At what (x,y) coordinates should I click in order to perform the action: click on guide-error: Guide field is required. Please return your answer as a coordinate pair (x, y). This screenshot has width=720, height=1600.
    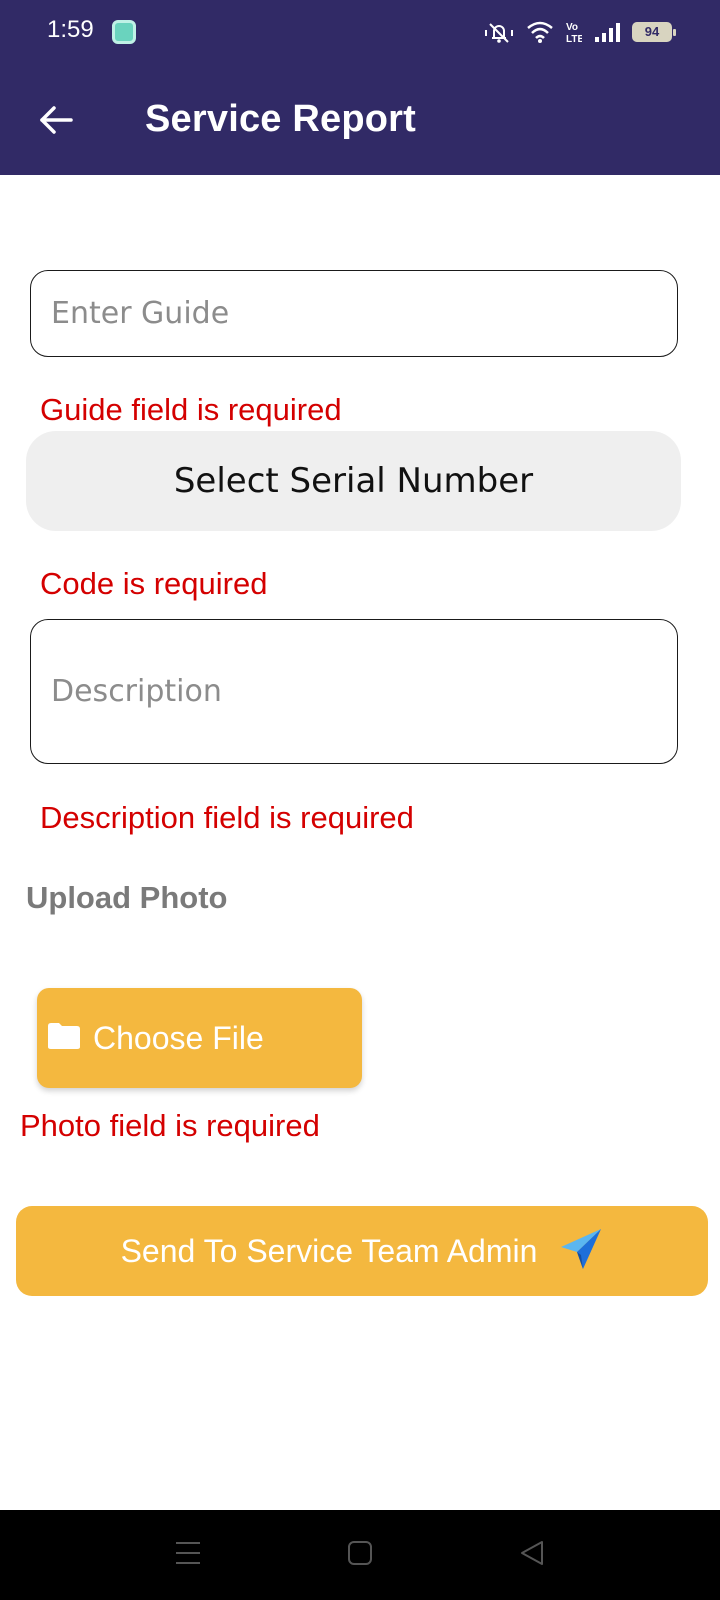
    Looking at the image, I should click on (191, 409).